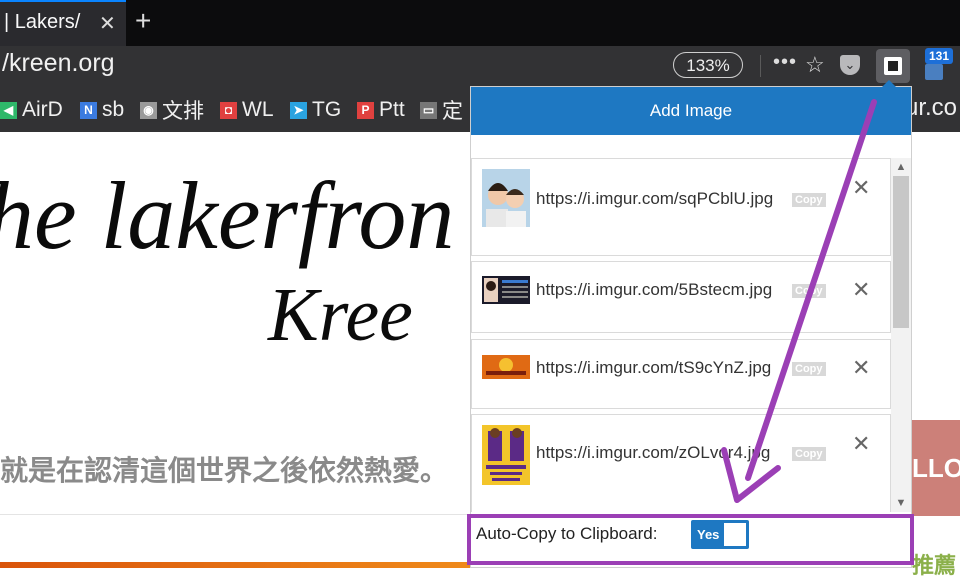  Describe the element at coordinates (8, 110) in the screenshot. I see `airdrop-icon: ◀` at that location.